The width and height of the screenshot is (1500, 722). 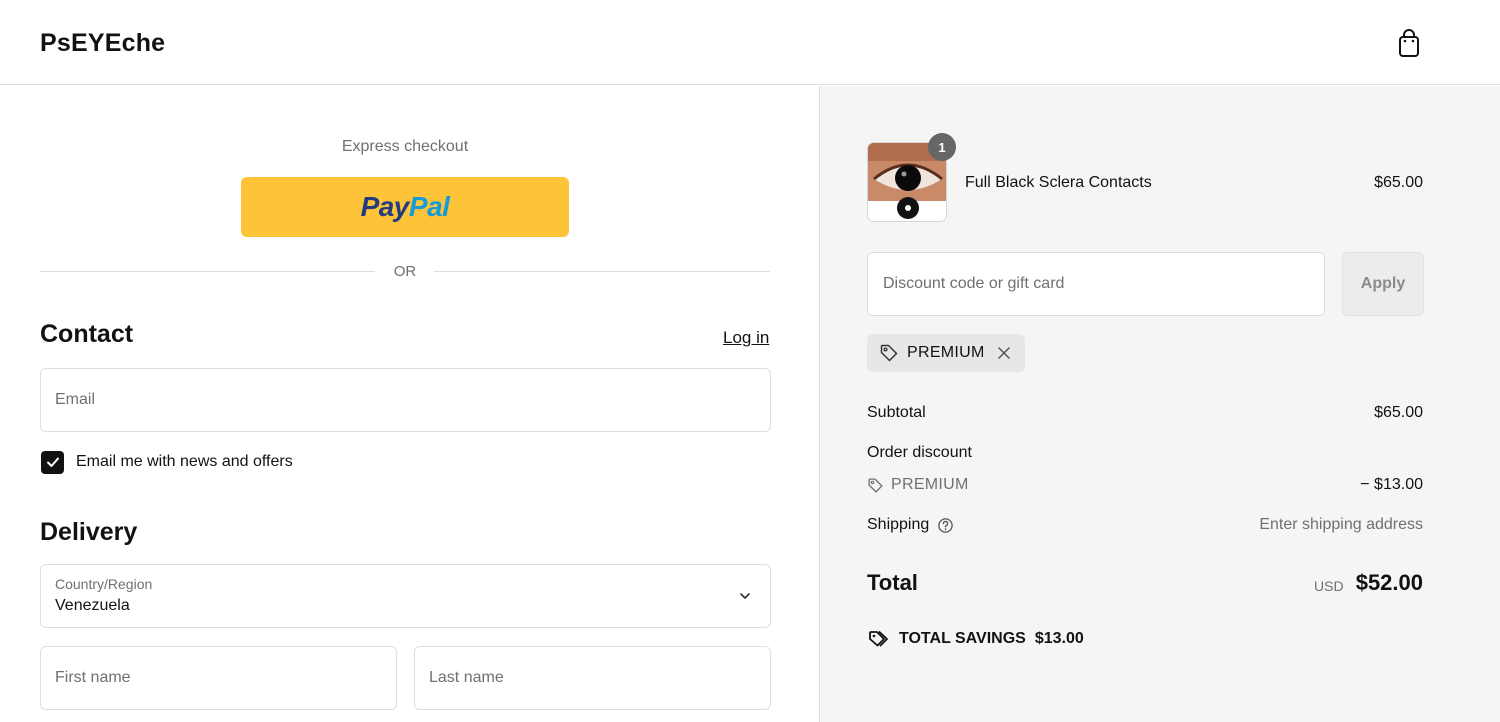 I want to click on quantity-badge: 1, so click(x=942, y=147).